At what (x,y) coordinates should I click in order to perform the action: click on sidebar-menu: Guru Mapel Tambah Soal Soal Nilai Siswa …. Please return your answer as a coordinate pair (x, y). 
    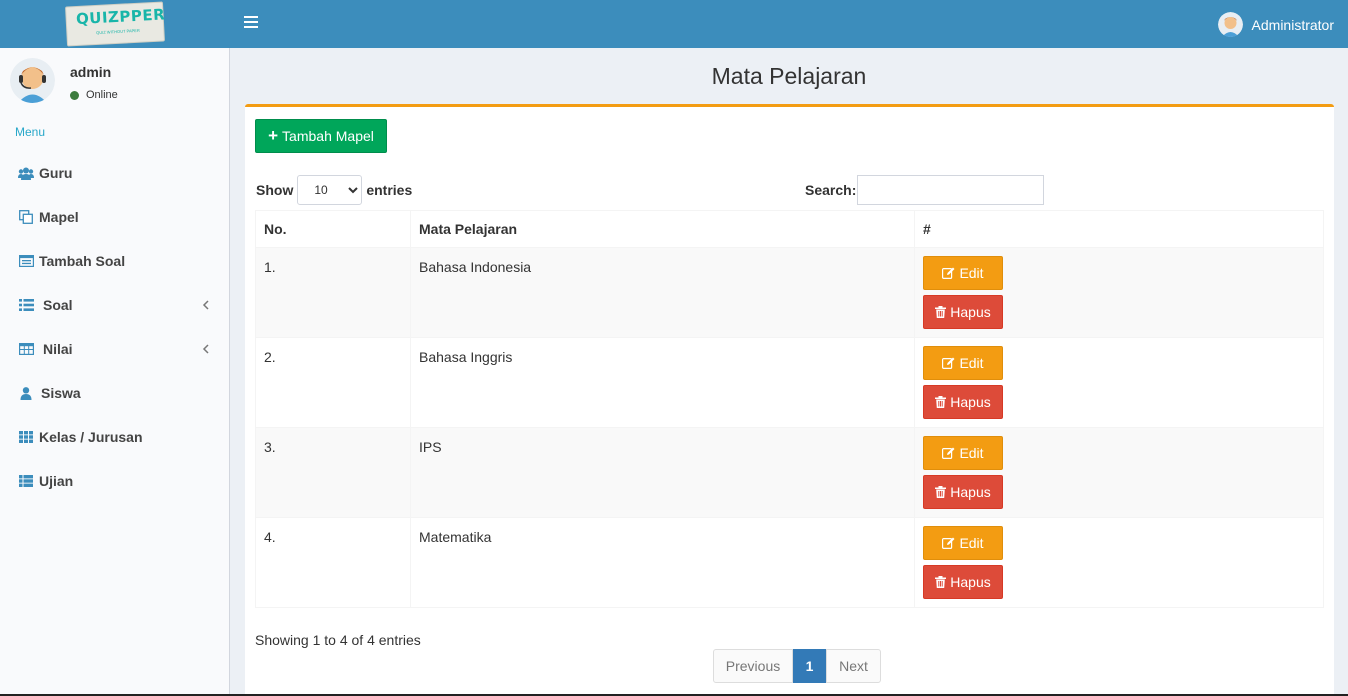
    Looking at the image, I should click on (114, 327).